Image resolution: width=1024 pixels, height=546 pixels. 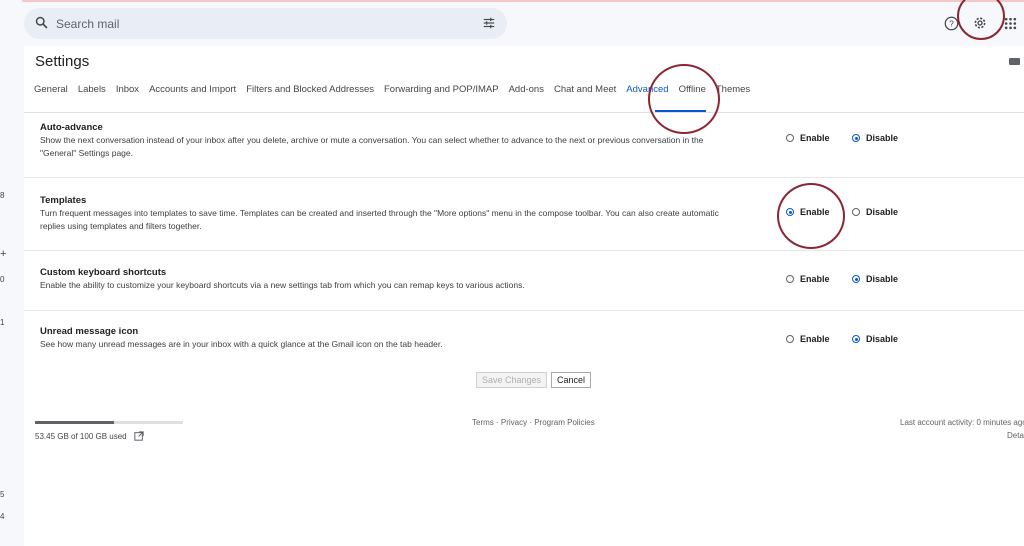 What do you see at coordinates (192, 89) in the screenshot?
I see `tab-accounts-and-import: Accounts and Import` at bounding box center [192, 89].